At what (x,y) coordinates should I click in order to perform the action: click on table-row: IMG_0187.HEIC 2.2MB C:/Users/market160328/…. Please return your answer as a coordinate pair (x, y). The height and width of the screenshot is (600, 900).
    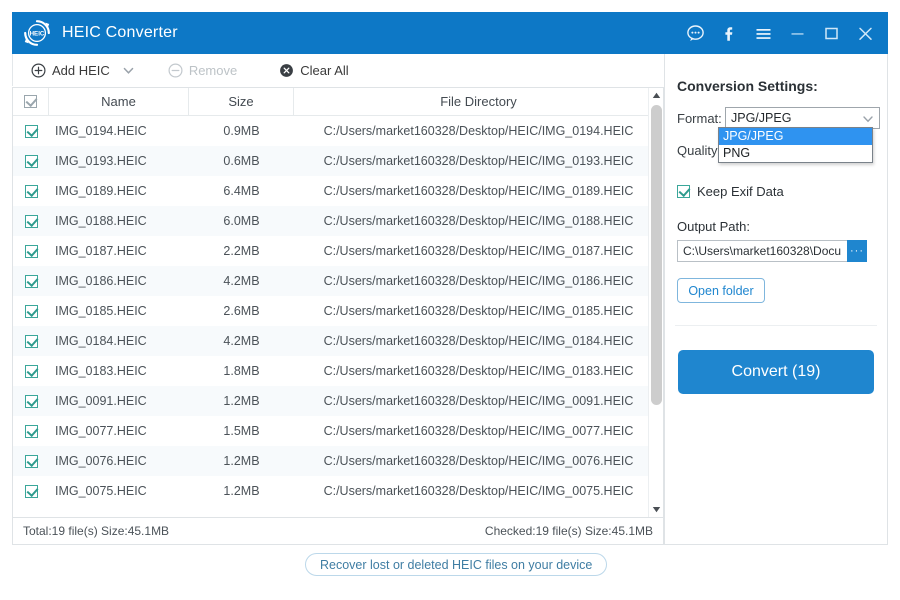
    Looking at the image, I should click on (338, 251).